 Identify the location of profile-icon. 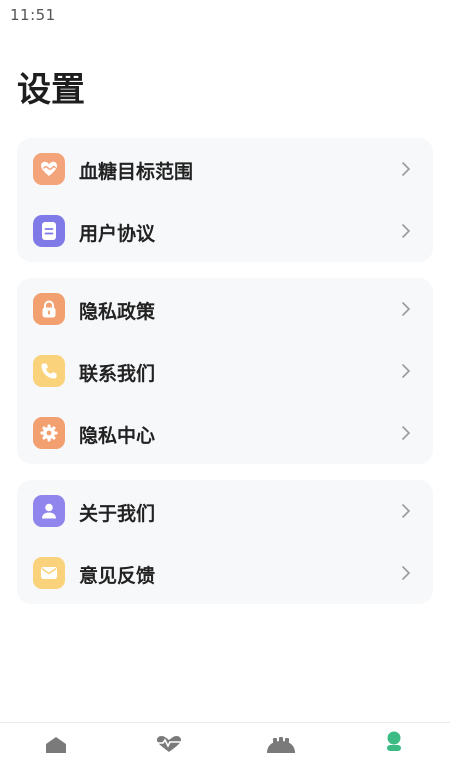
(394, 741).